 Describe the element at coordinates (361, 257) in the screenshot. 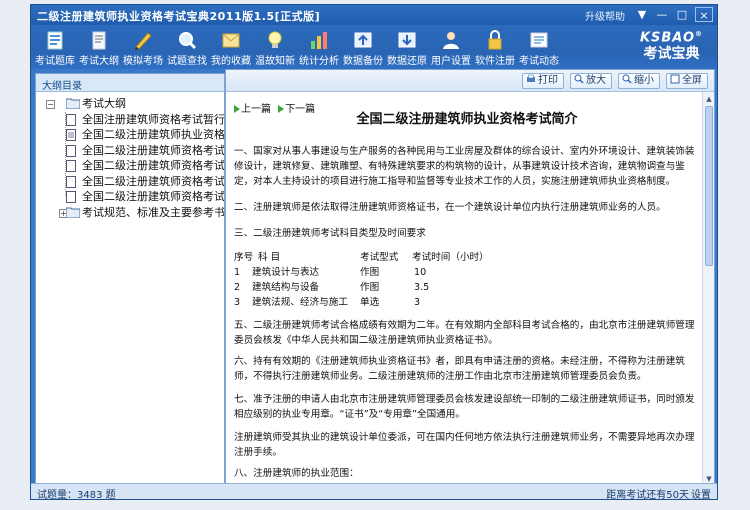

I see `table-header-row: 序号 科 目 考试型式 考试时间（小时）` at that location.